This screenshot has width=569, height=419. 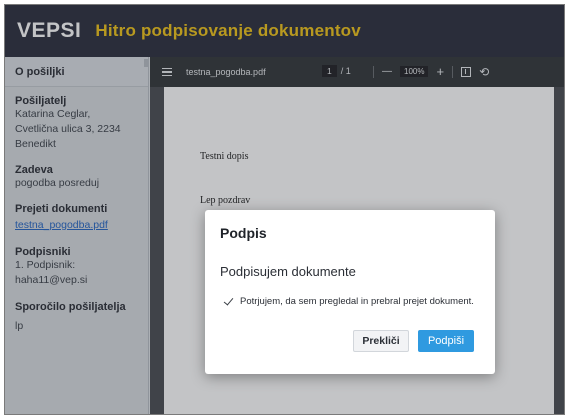 What do you see at coordinates (446, 341) in the screenshot?
I see `sign-button: Podpiši` at bounding box center [446, 341].